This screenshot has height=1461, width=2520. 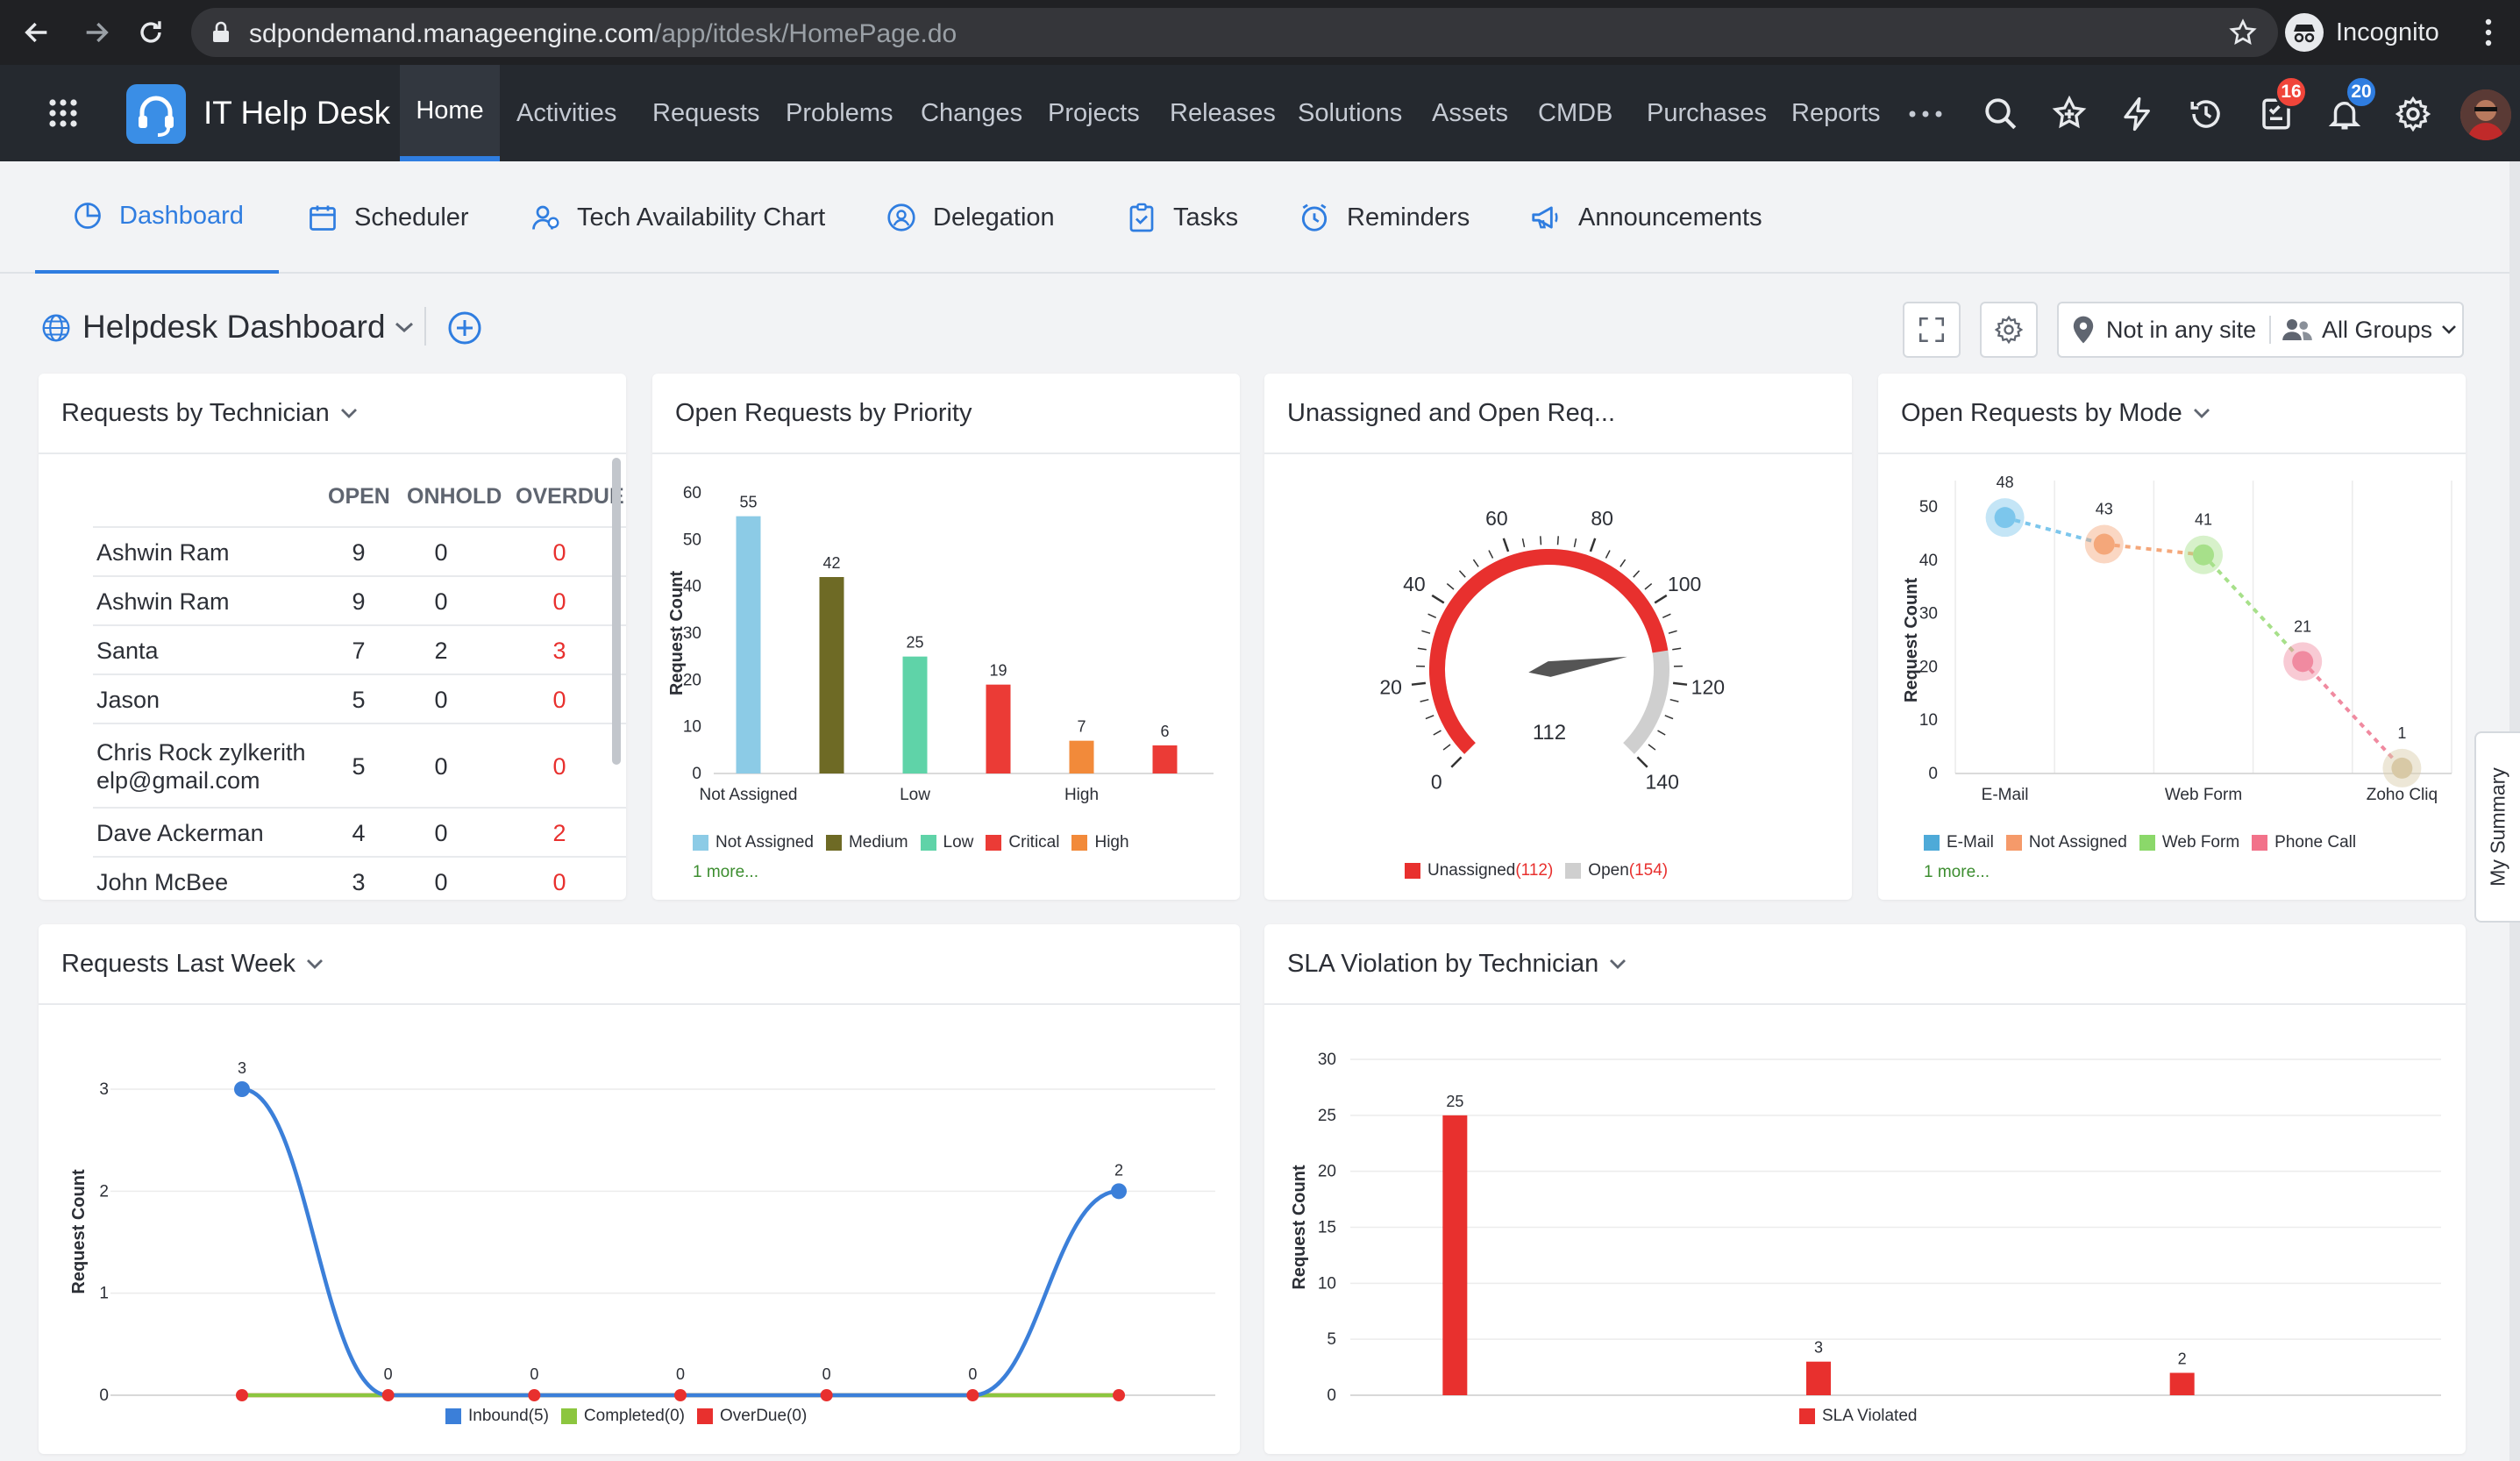 What do you see at coordinates (2206, 114) in the screenshot?
I see `history-icon` at bounding box center [2206, 114].